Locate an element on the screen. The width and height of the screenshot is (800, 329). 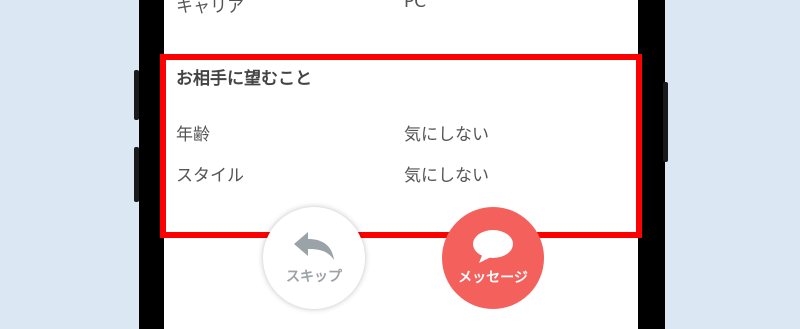
skip-label: スキップ is located at coordinates (314, 277).